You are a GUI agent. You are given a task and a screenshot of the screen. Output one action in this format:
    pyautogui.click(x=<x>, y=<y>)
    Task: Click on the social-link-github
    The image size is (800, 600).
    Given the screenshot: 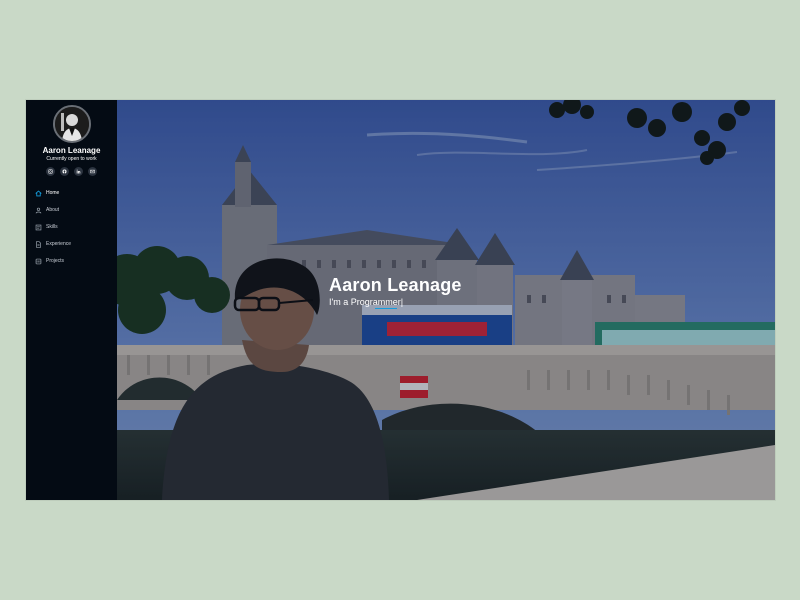 What is the action you would take?
    pyautogui.click(x=64, y=171)
    